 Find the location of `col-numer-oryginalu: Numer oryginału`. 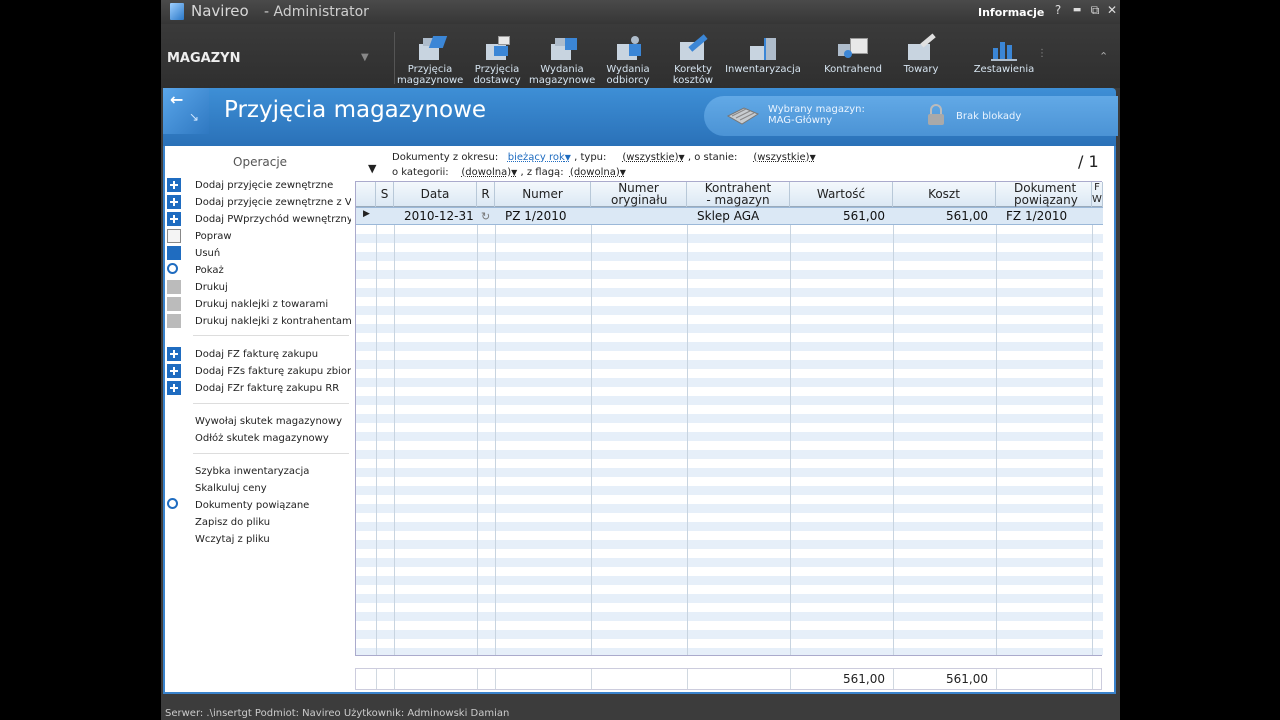

col-numer-oryginalu: Numer oryginału is located at coordinates (639, 194).